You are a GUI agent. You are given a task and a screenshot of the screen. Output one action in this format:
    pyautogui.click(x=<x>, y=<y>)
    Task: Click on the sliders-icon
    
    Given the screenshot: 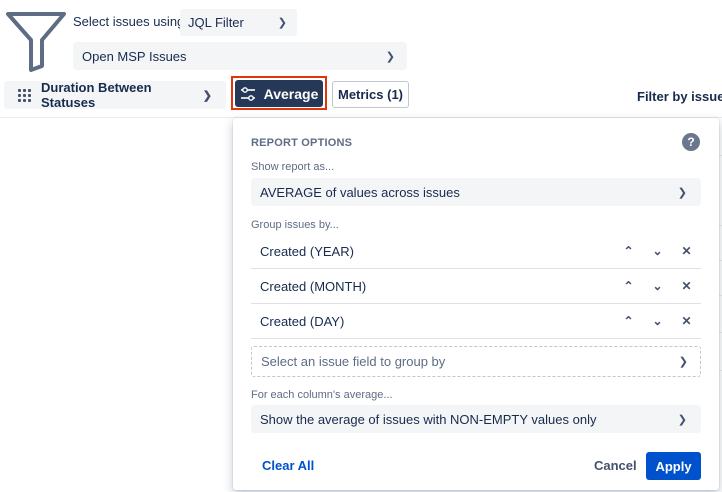 What is the action you would take?
    pyautogui.click(x=247, y=93)
    